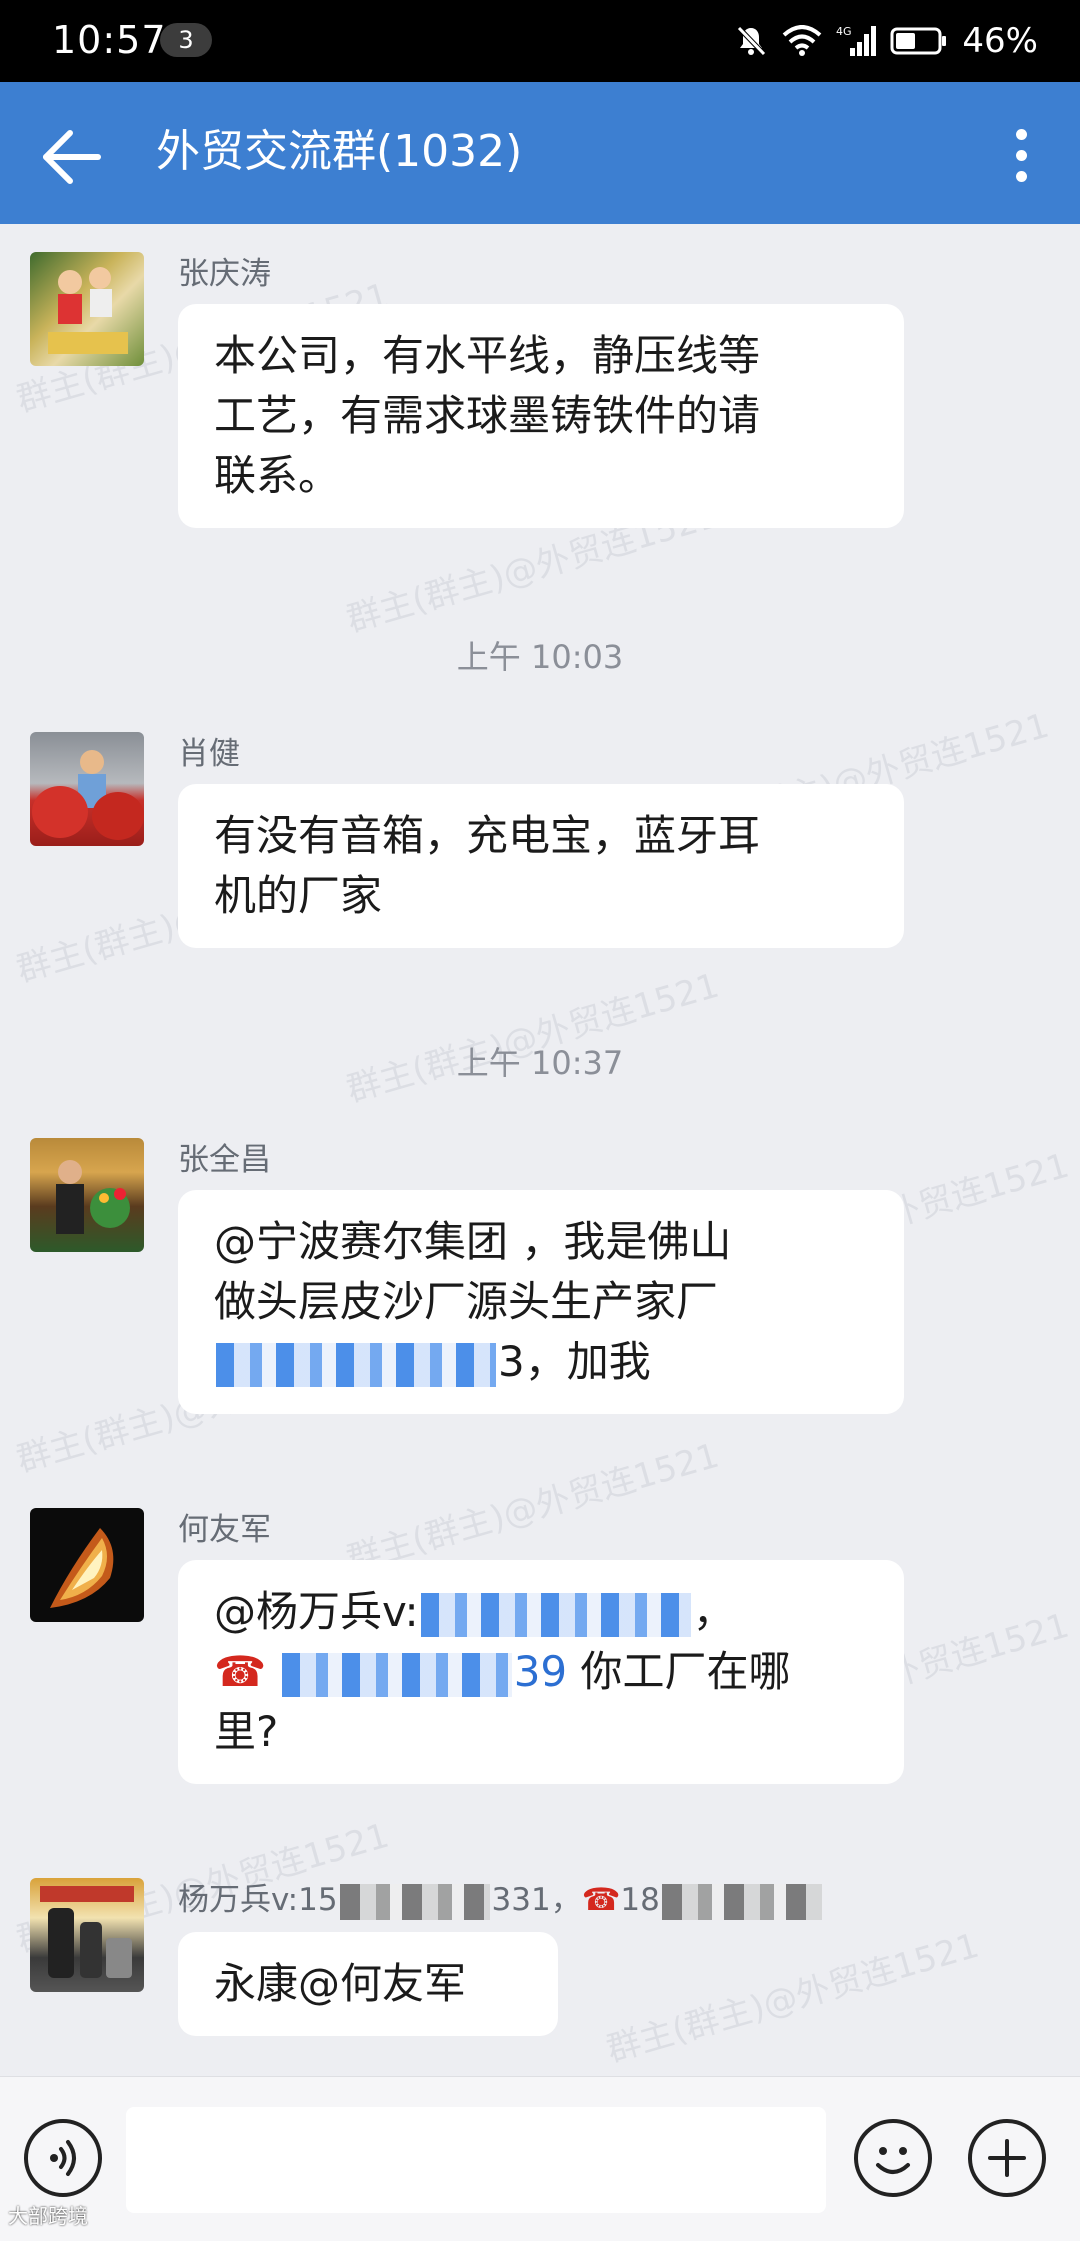  I want to click on battery-icon, so click(919, 41).